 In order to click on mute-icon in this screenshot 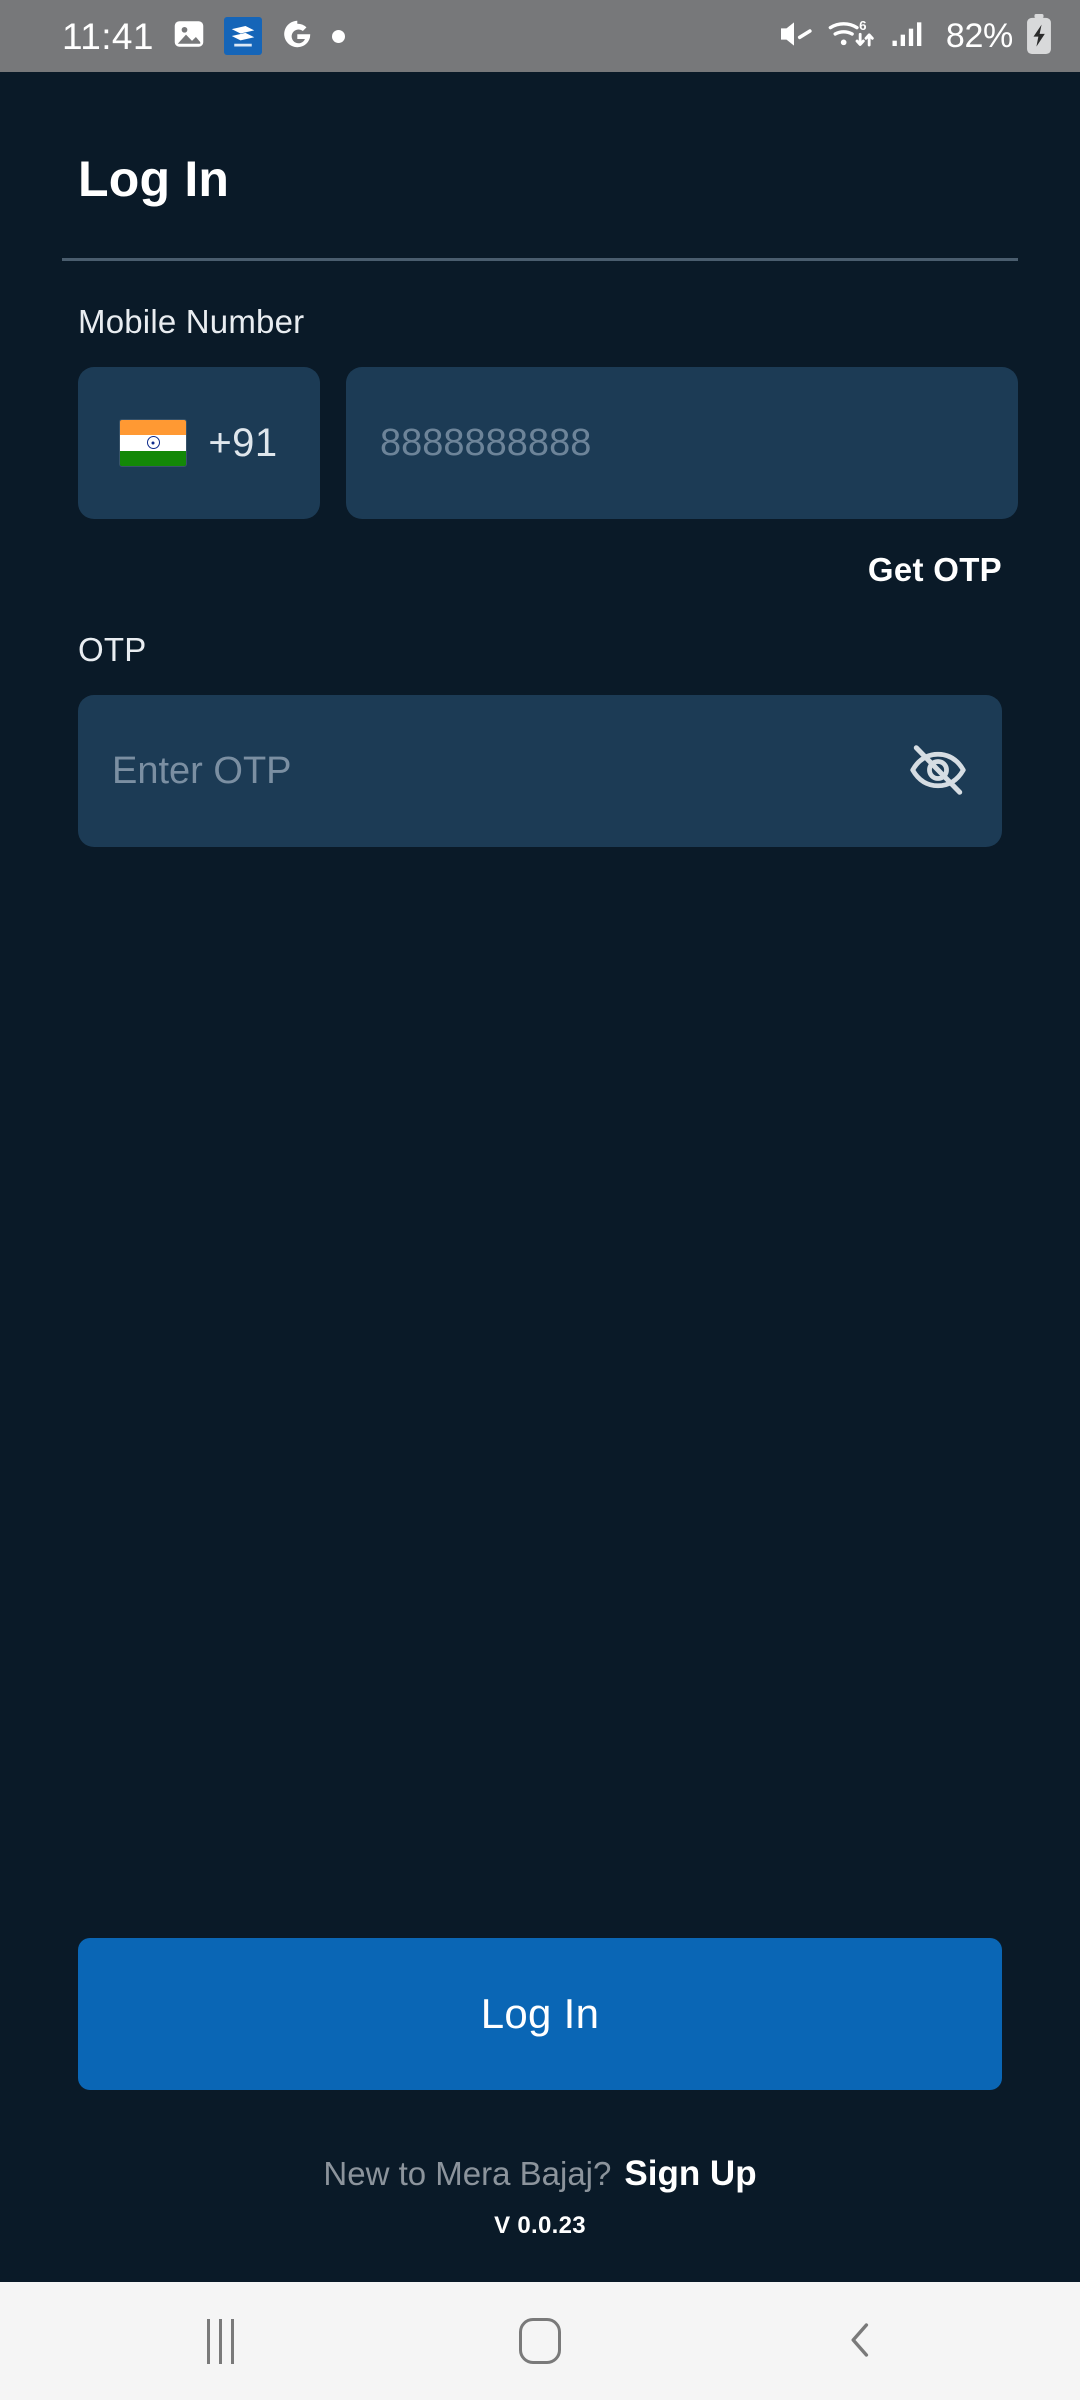, I will do `click(795, 36)`.